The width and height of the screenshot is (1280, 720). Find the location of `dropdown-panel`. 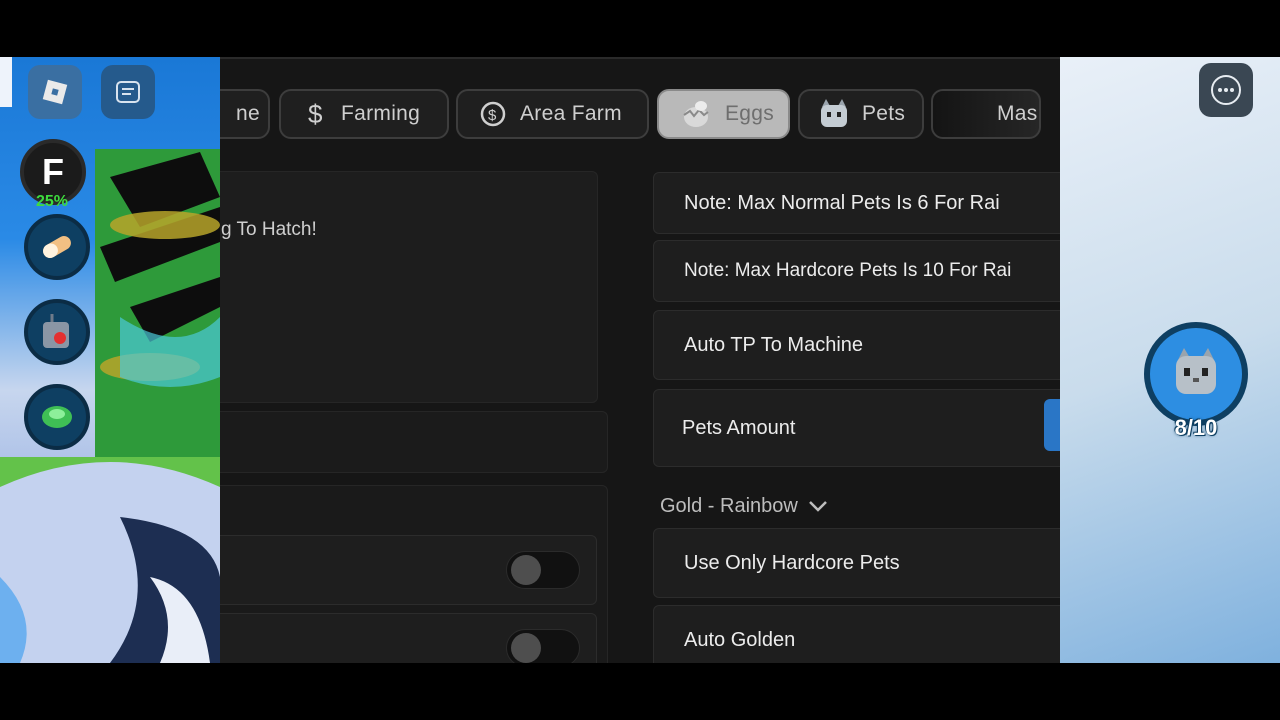

dropdown-panel is located at coordinates (414, 442).